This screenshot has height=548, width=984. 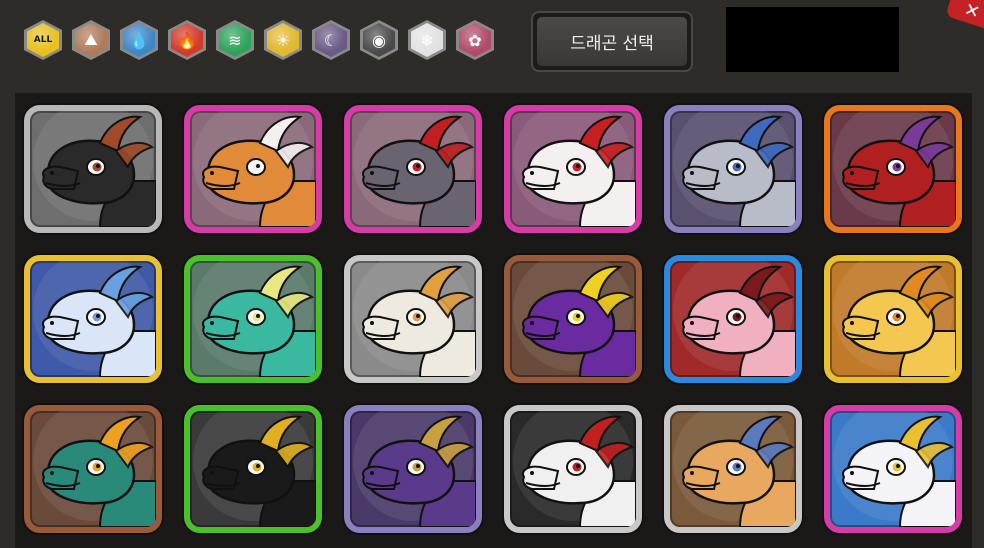 I want to click on purple-serpent-dragon-portrait-icon, so click(x=574, y=319).